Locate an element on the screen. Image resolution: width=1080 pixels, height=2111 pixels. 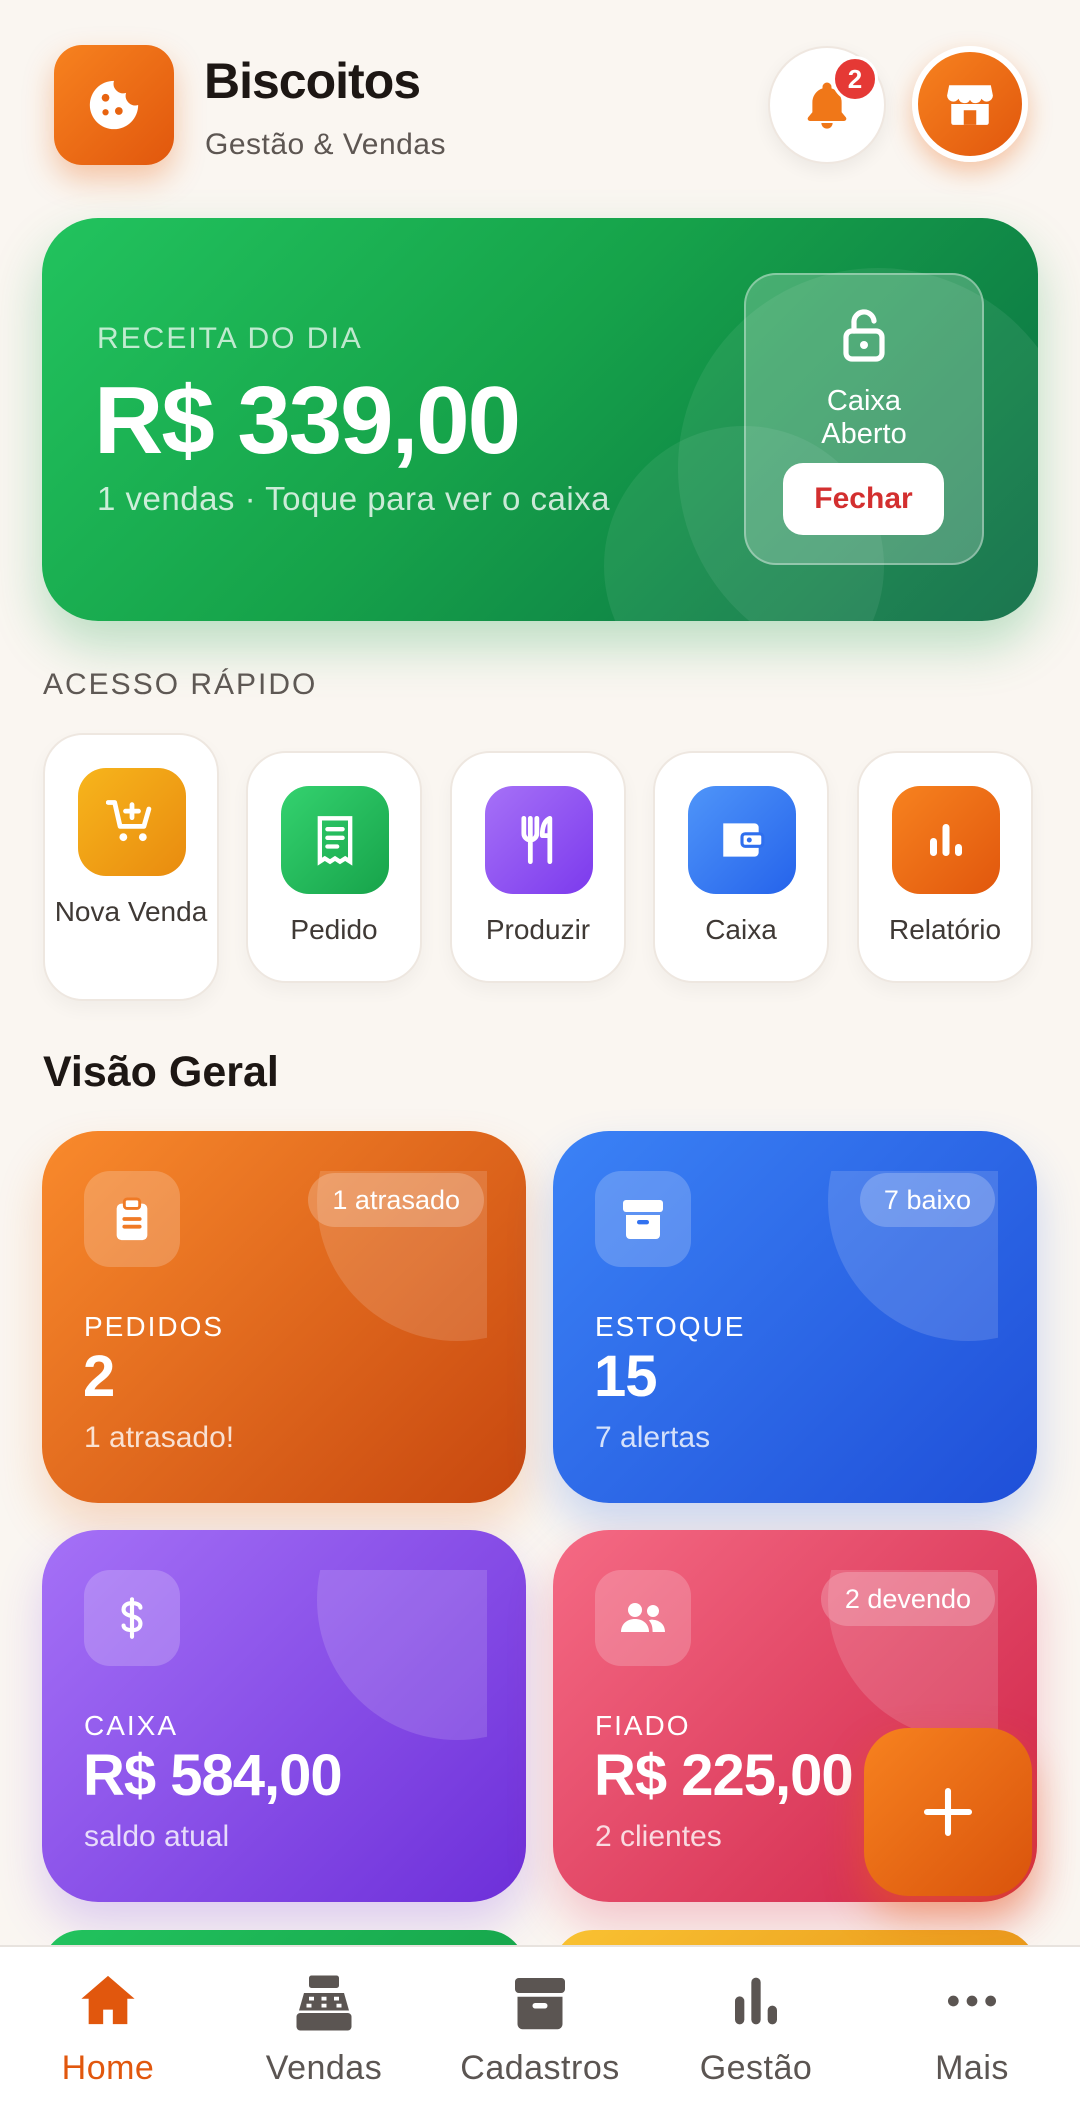
users-icon is located at coordinates (643, 1617).